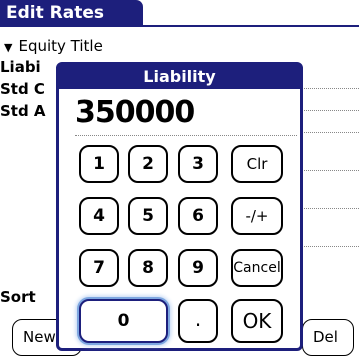 The image size is (359, 362). What do you see at coordinates (198, 321) in the screenshot?
I see `decimal-point-button: .` at bounding box center [198, 321].